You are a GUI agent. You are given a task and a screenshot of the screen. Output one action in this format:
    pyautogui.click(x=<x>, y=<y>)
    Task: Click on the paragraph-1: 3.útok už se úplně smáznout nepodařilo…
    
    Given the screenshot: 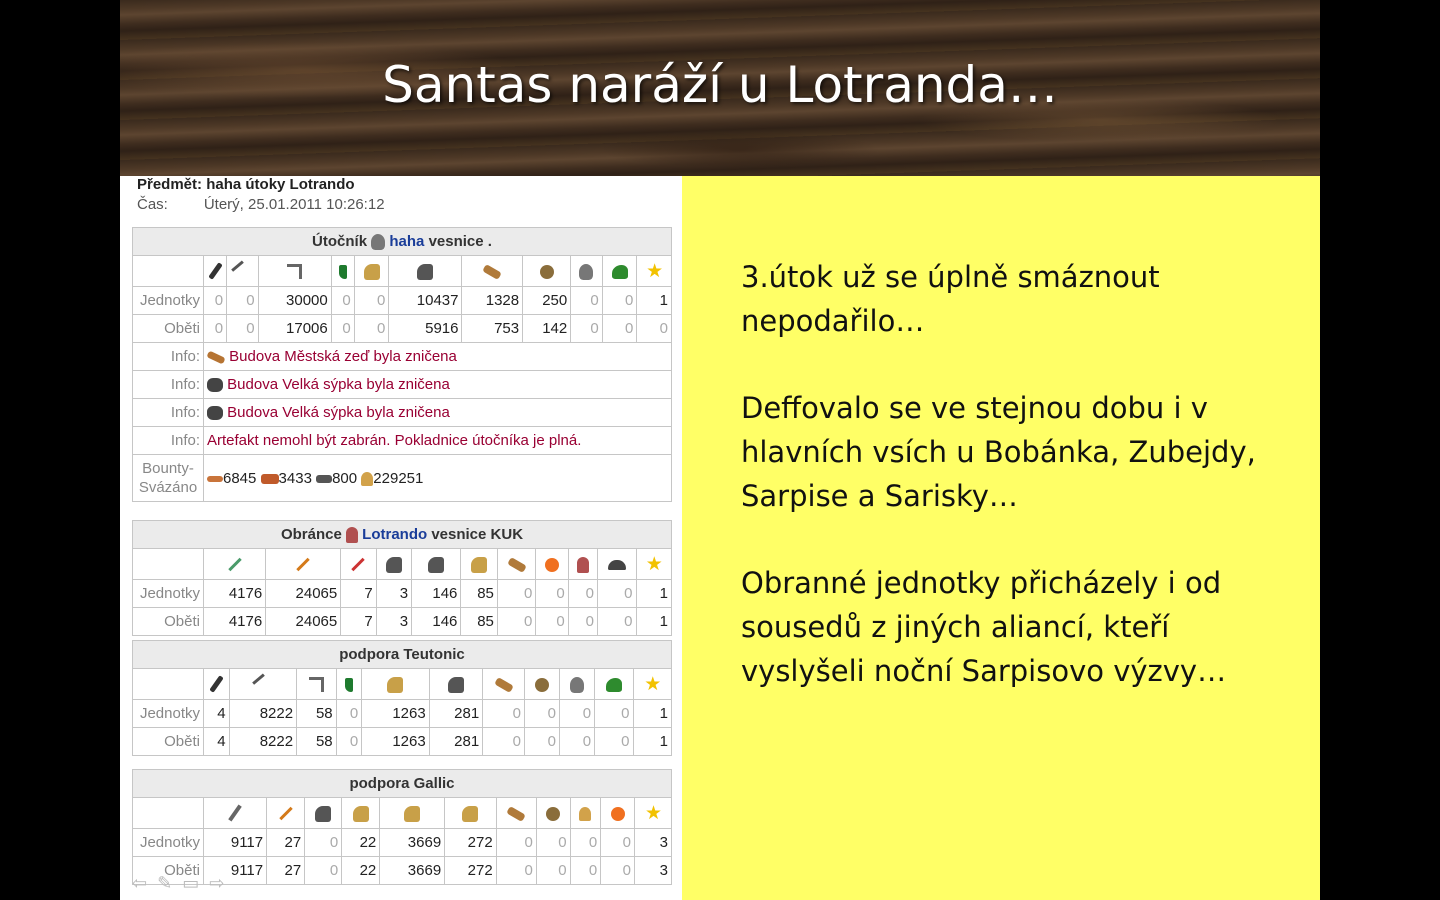 What is the action you would take?
    pyautogui.click(x=950, y=299)
    